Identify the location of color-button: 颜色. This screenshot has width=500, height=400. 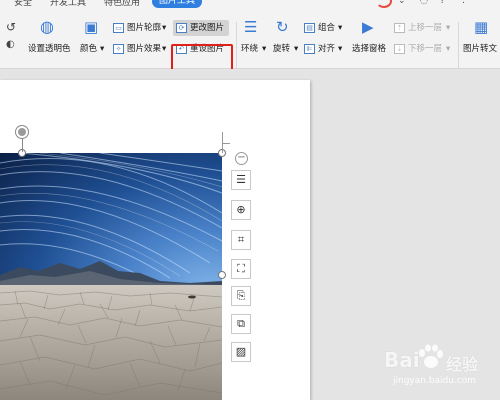
(88, 49).